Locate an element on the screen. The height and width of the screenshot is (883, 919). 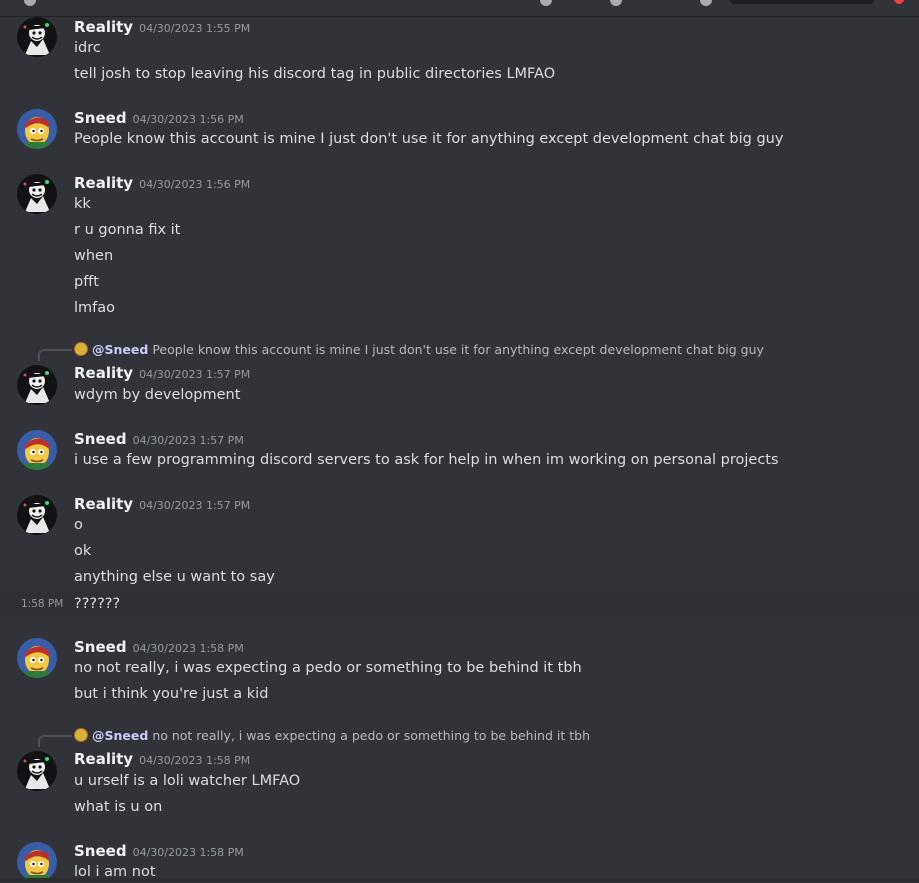
message-line: ok is located at coordinates (83, 551).